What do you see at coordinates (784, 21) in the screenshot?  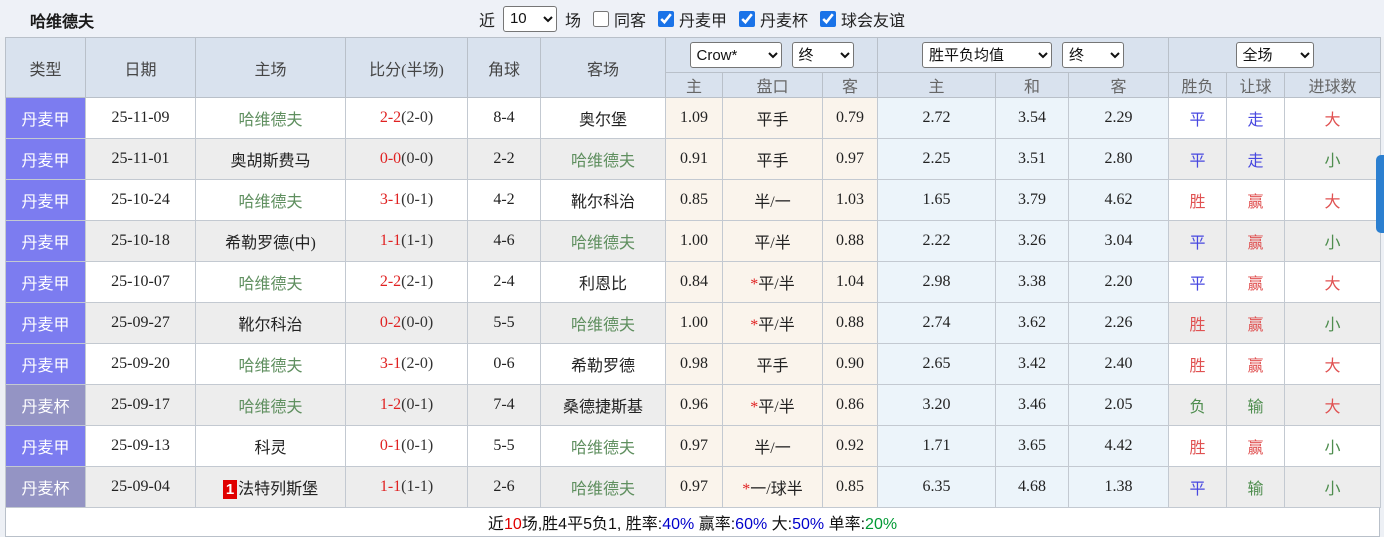 I see `cup-dk-label: 丹麦杯` at bounding box center [784, 21].